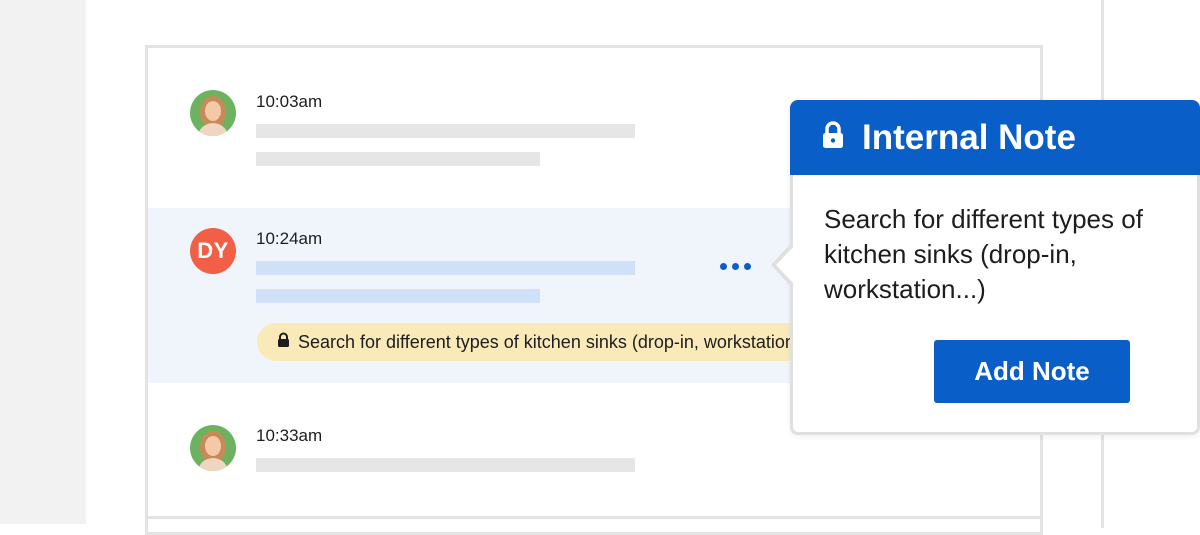  I want to click on more-actions-button, so click(735, 266).